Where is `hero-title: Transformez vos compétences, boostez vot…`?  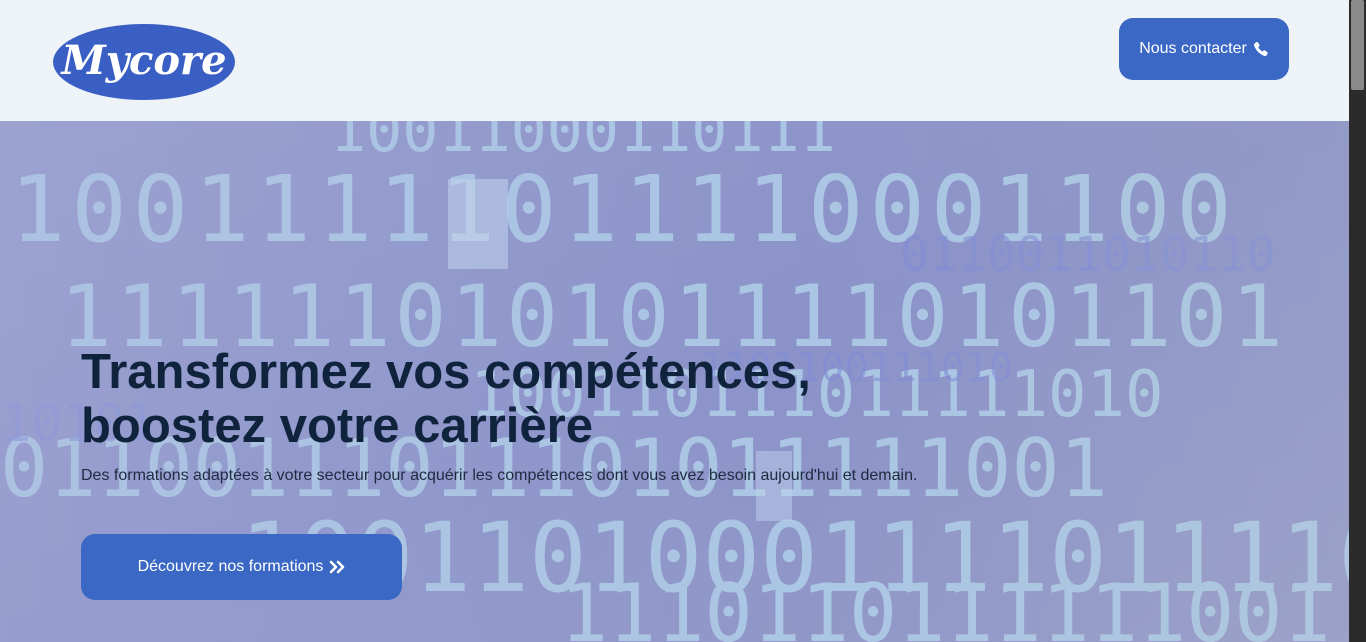
hero-title: Transformez vos compétences, boostez vot… is located at coordinates (531, 399).